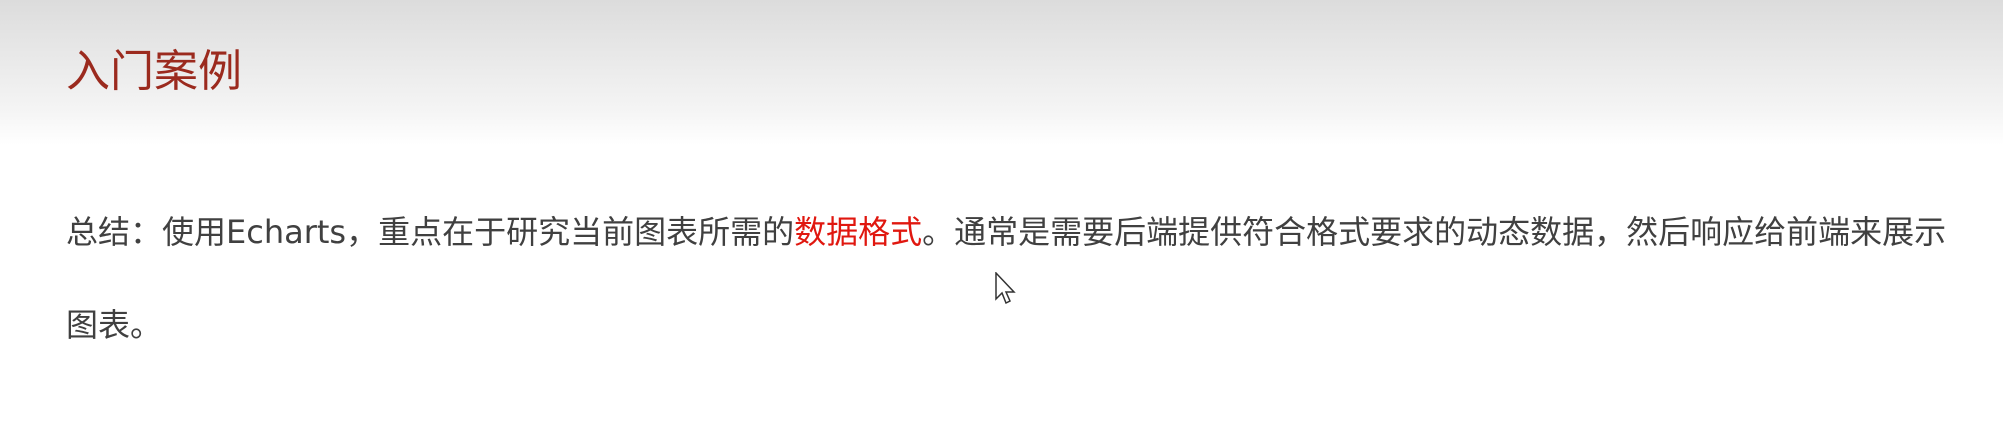 The height and width of the screenshot is (436, 2003). I want to click on summary-text: 总结：使用Echarts，重点在于研究当前图表所需的, so click(430, 232).